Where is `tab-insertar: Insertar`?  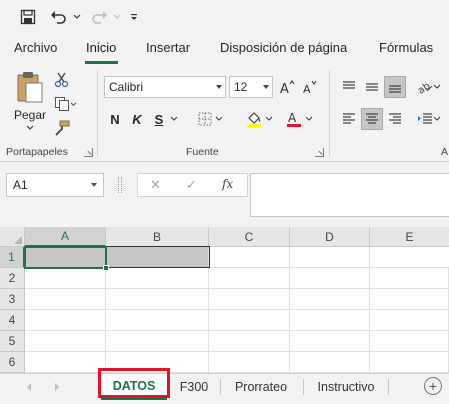
tab-insertar: Insertar is located at coordinates (168, 47).